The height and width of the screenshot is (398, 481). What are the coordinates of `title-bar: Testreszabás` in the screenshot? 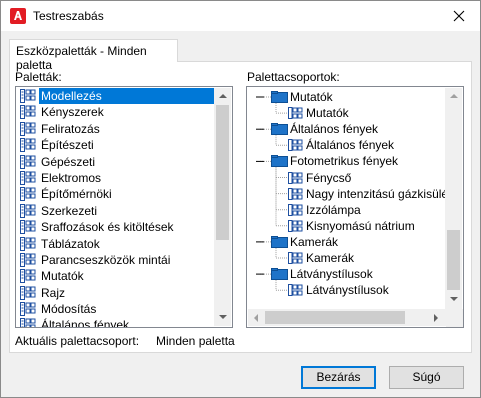 It's located at (240, 16).